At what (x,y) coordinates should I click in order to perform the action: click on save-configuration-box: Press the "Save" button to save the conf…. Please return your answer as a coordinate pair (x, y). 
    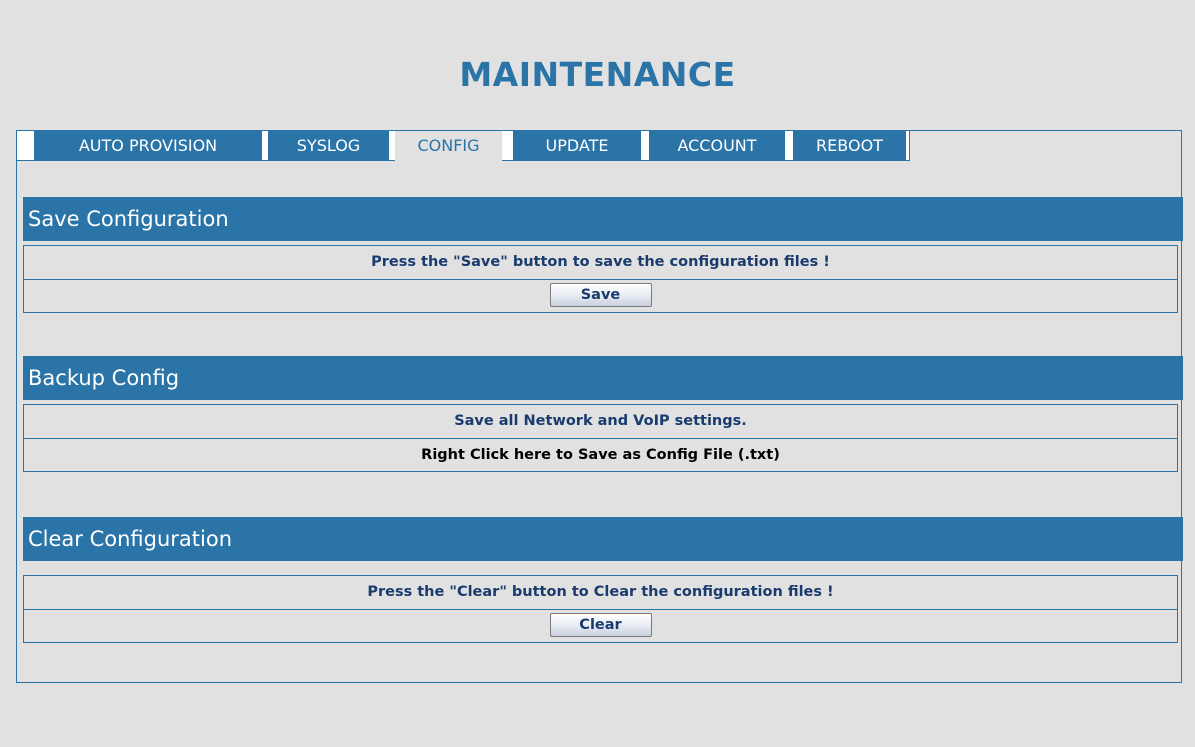
    Looking at the image, I should click on (600, 279).